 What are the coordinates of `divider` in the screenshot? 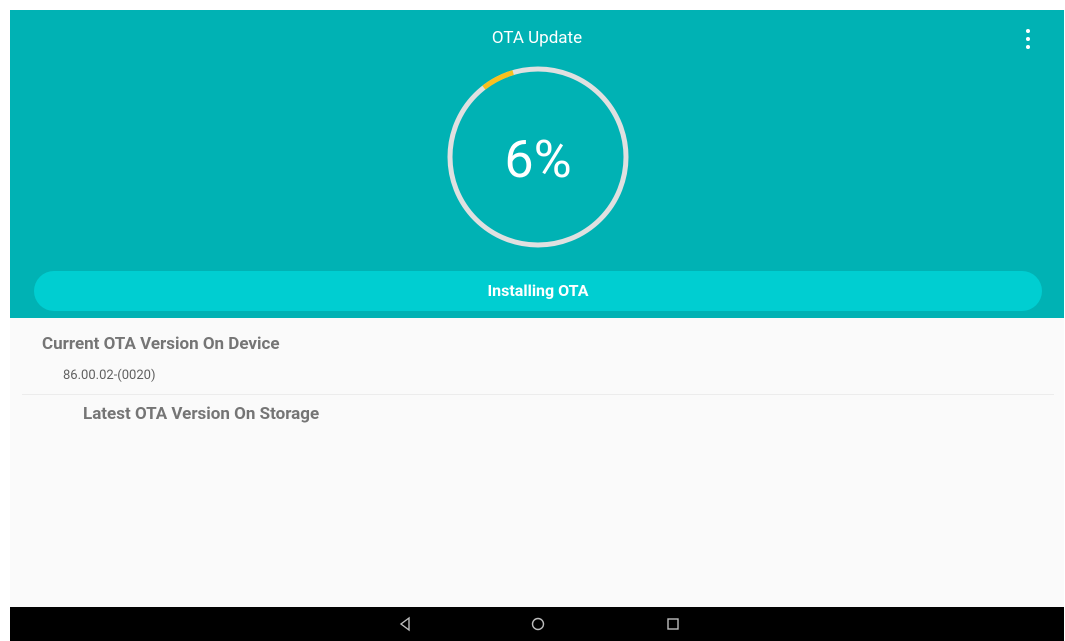 It's located at (538, 394).